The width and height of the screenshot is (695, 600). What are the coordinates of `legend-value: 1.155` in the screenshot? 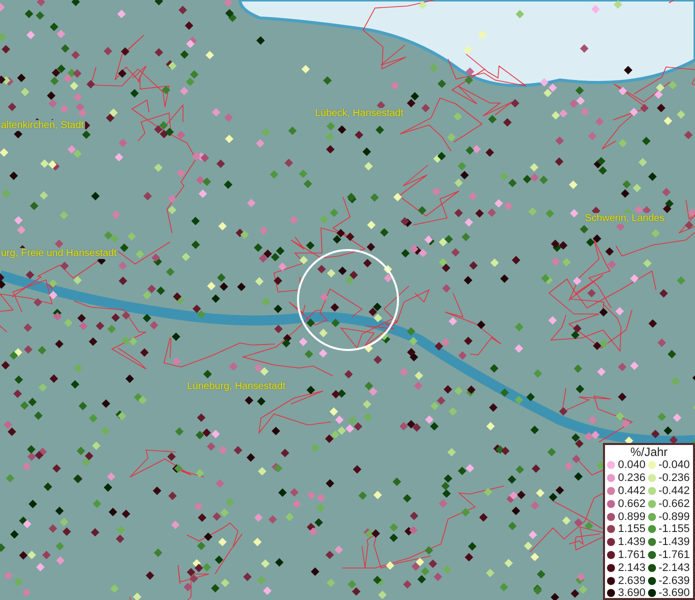 It's located at (632, 529).